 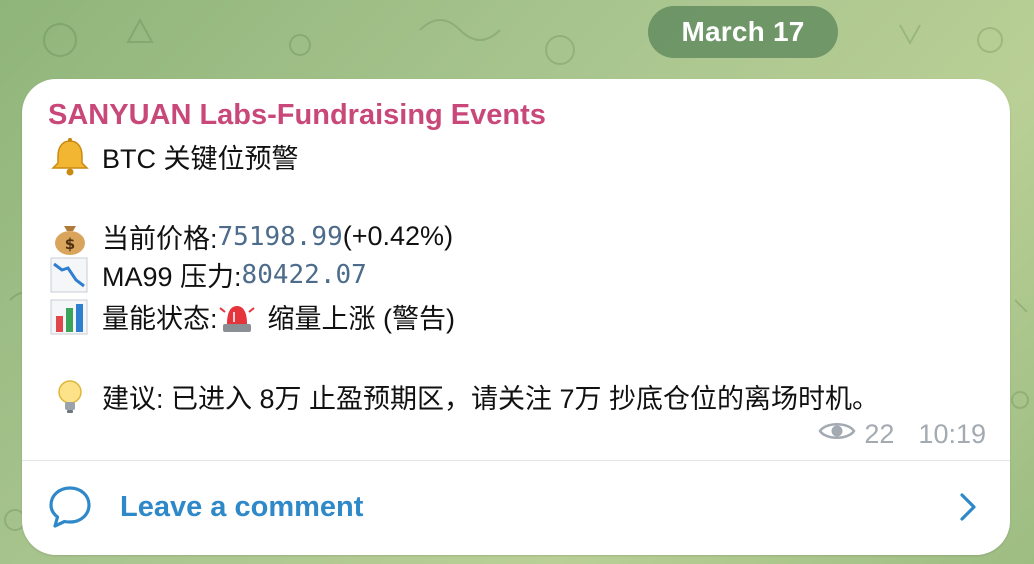 What do you see at coordinates (837, 434) in the screenshot?
I see `eye-icon` at bounding box center [837, 434].